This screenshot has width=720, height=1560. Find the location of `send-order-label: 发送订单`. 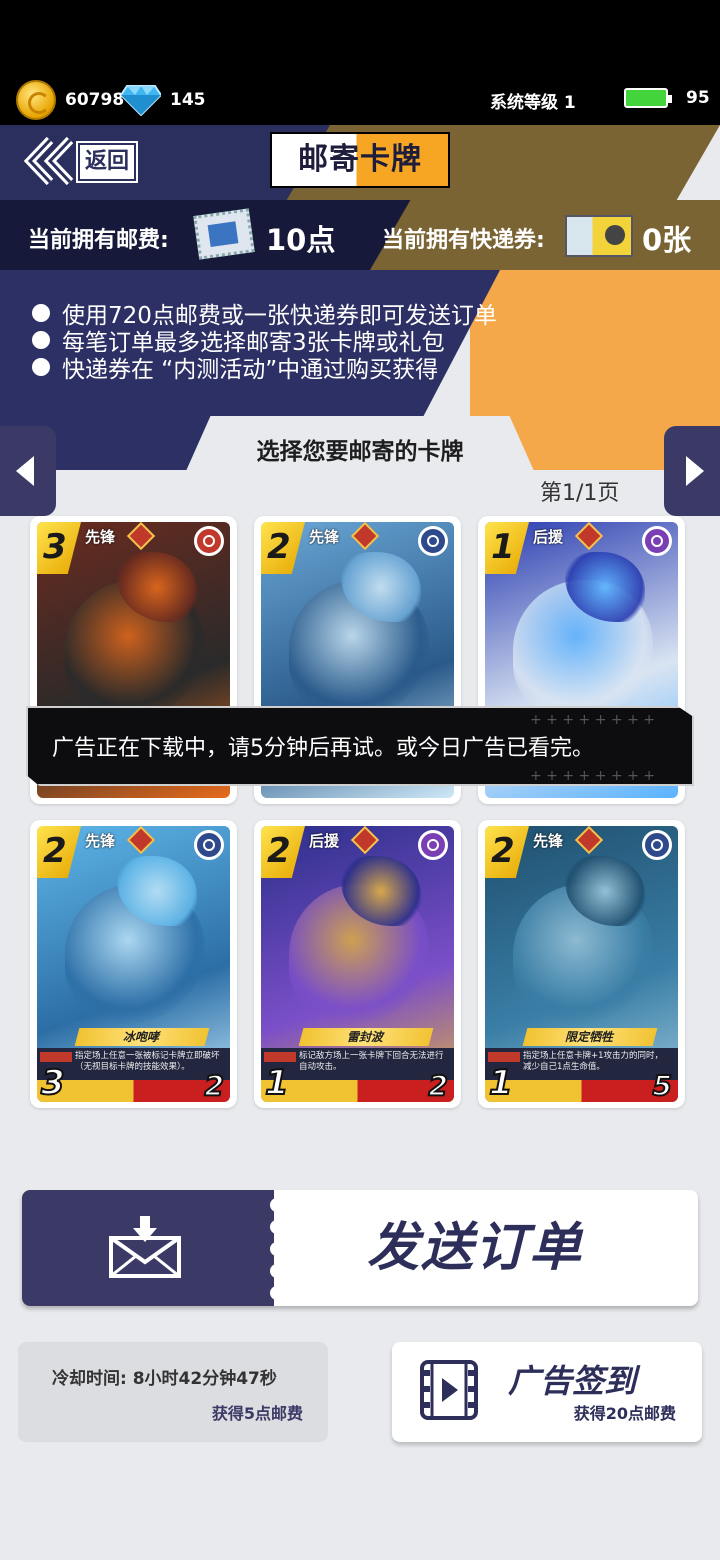

send-order-label: 发送订单 is located at coordinates (474, 1248).